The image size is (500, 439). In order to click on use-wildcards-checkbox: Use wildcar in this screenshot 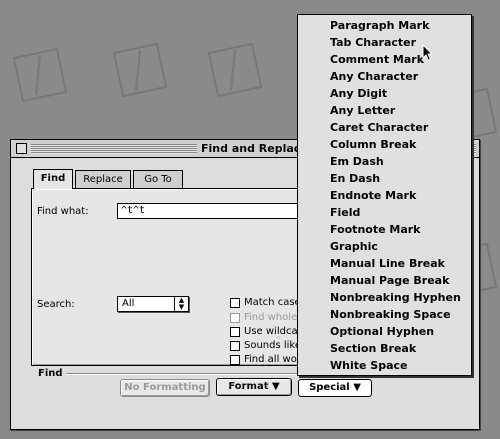, I will do `click(266, 332)`.